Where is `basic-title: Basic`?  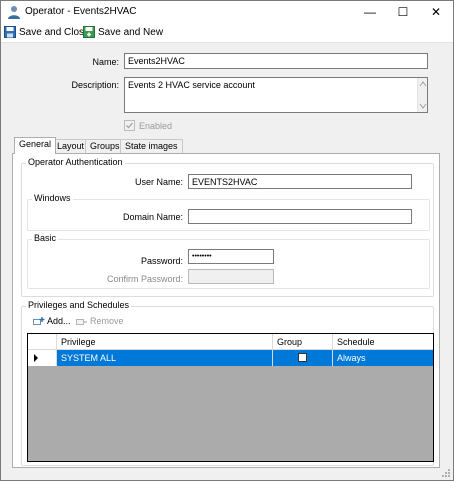 basic-title: Basic is located at coordinates (45, 238).